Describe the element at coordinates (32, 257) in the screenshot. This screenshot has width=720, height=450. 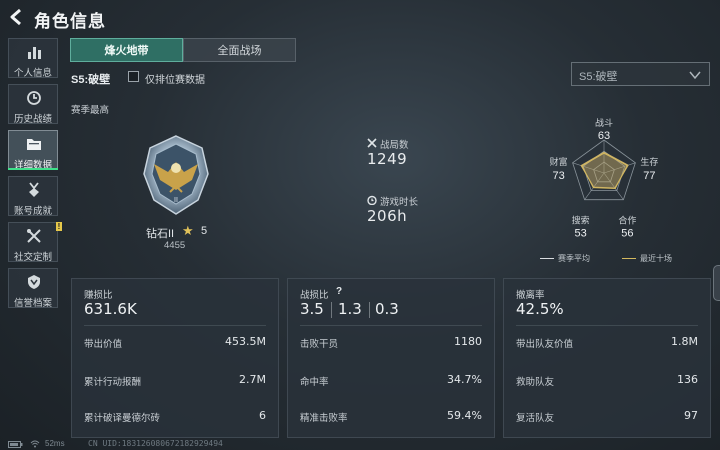
I see `sidebar-item-label: 社交定制` at that location.